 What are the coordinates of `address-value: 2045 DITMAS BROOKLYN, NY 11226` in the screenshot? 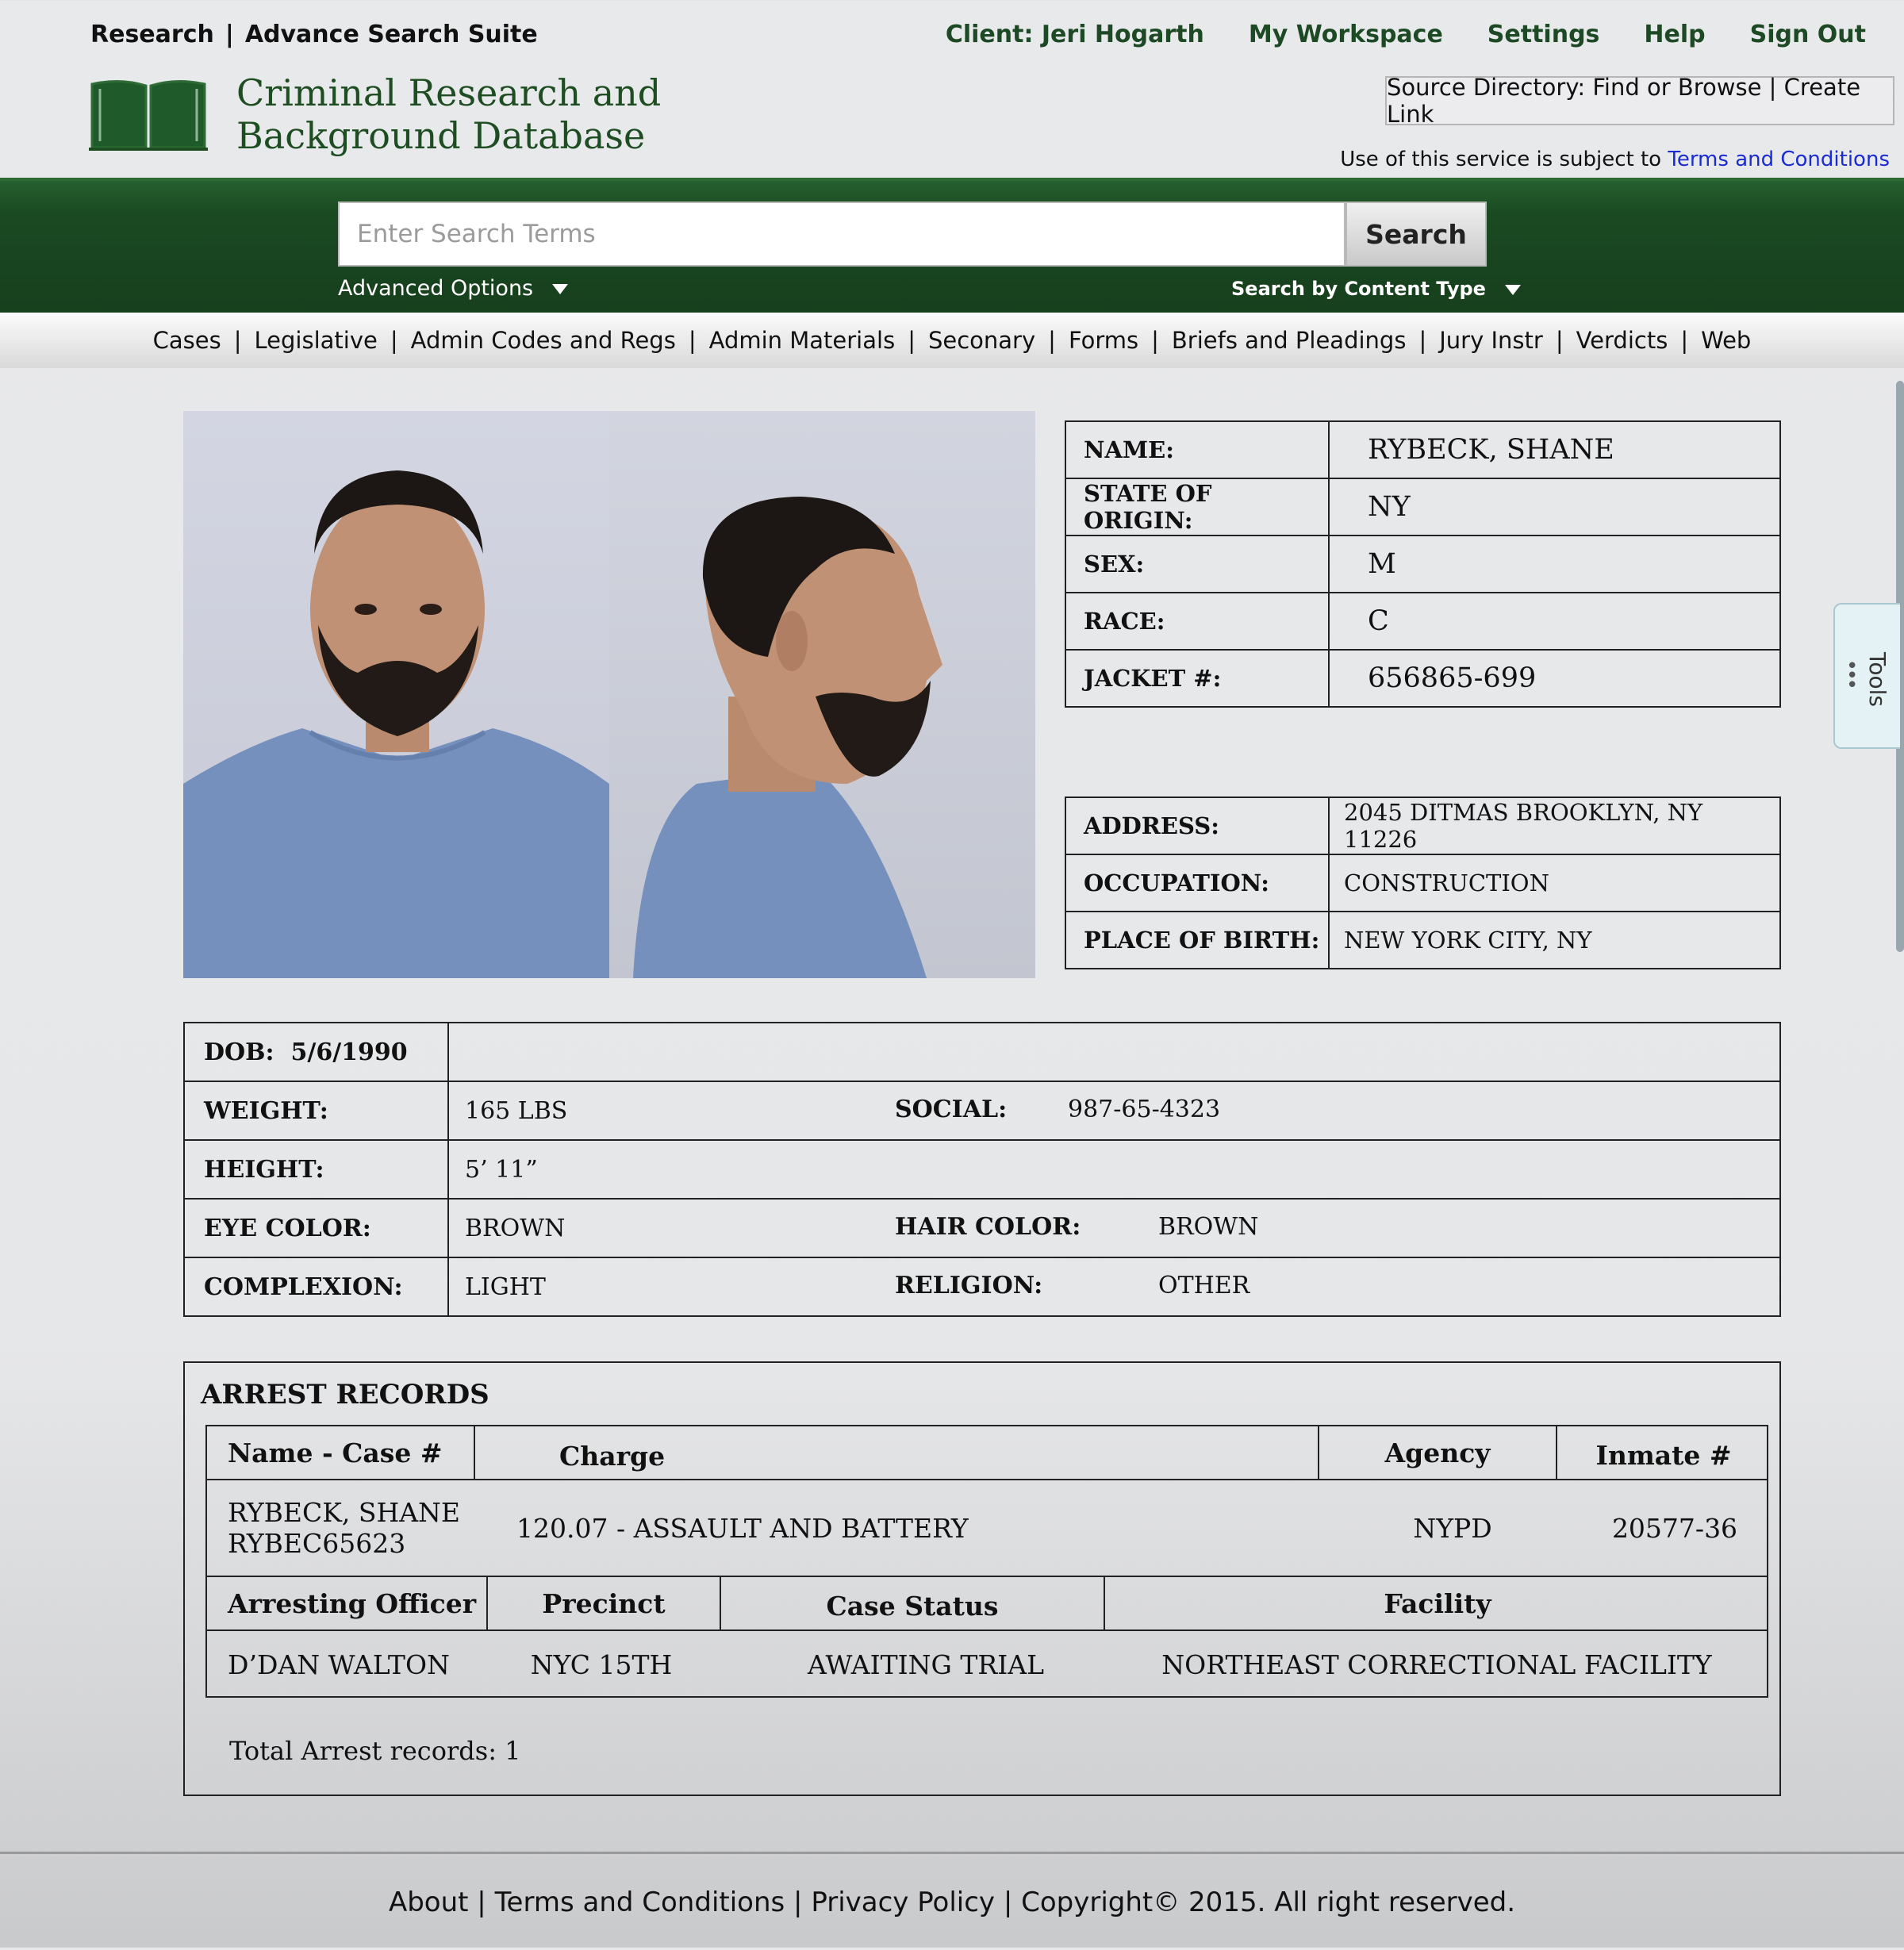 It's located at (1554, 826).